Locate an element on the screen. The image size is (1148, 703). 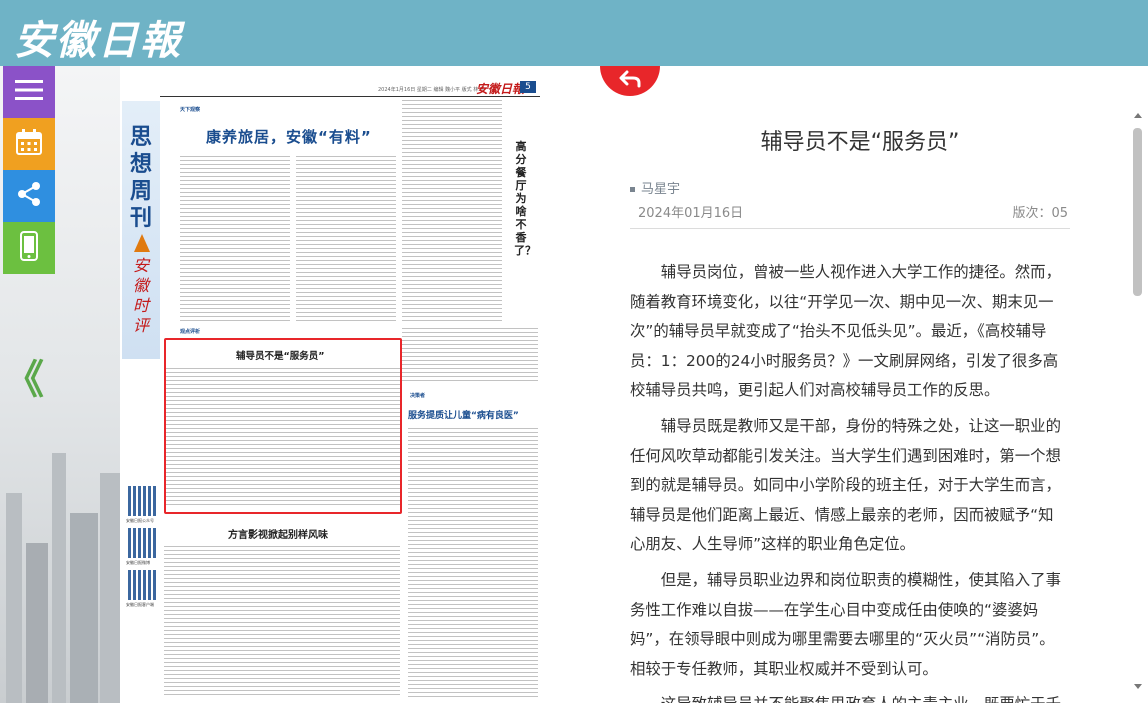
mobile-icon is located at coordinates (29, 248).